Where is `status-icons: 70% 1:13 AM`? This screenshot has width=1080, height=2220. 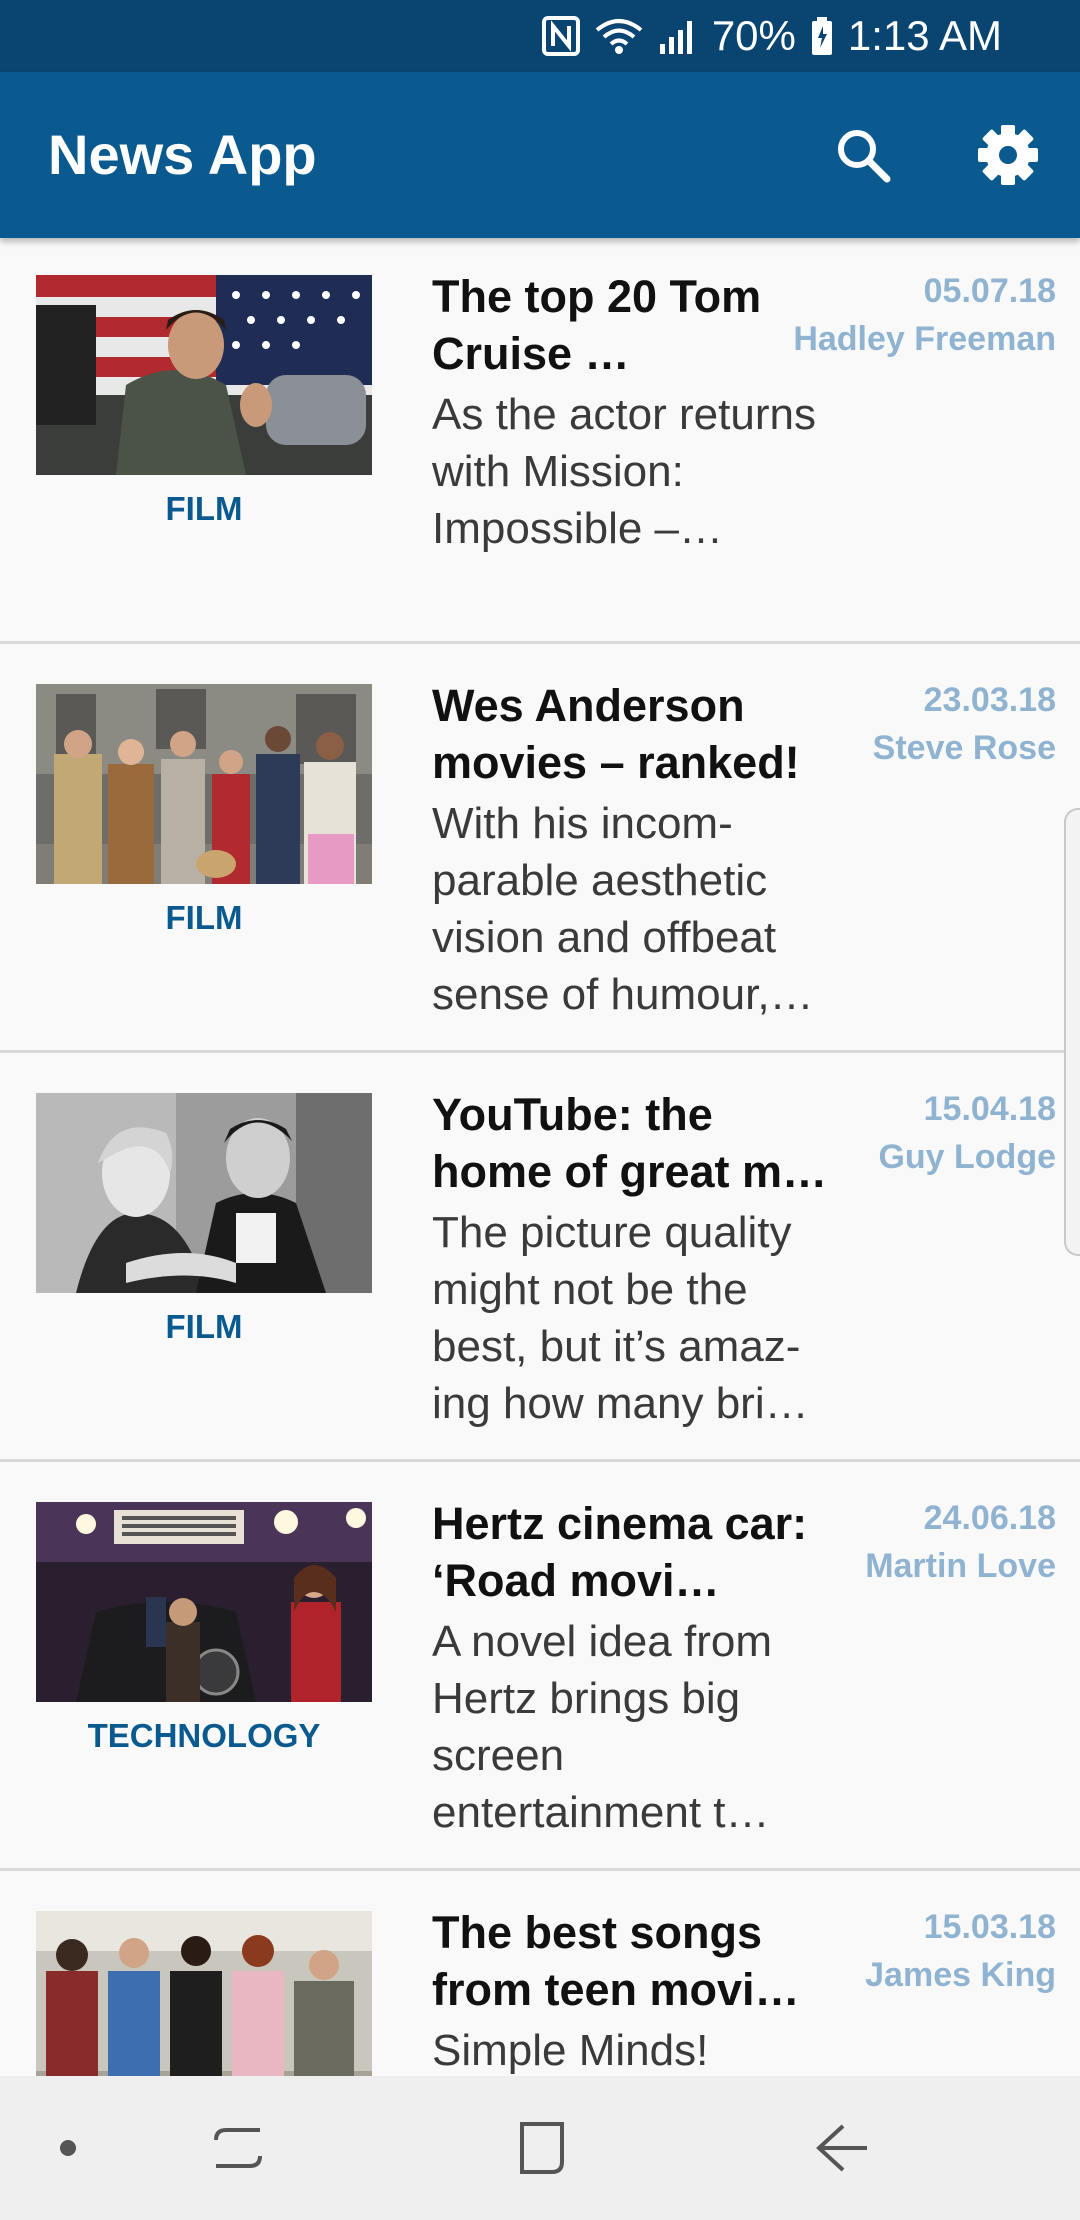
status-icons: 70% 1:13 AM is located at coordinates (771, 36).